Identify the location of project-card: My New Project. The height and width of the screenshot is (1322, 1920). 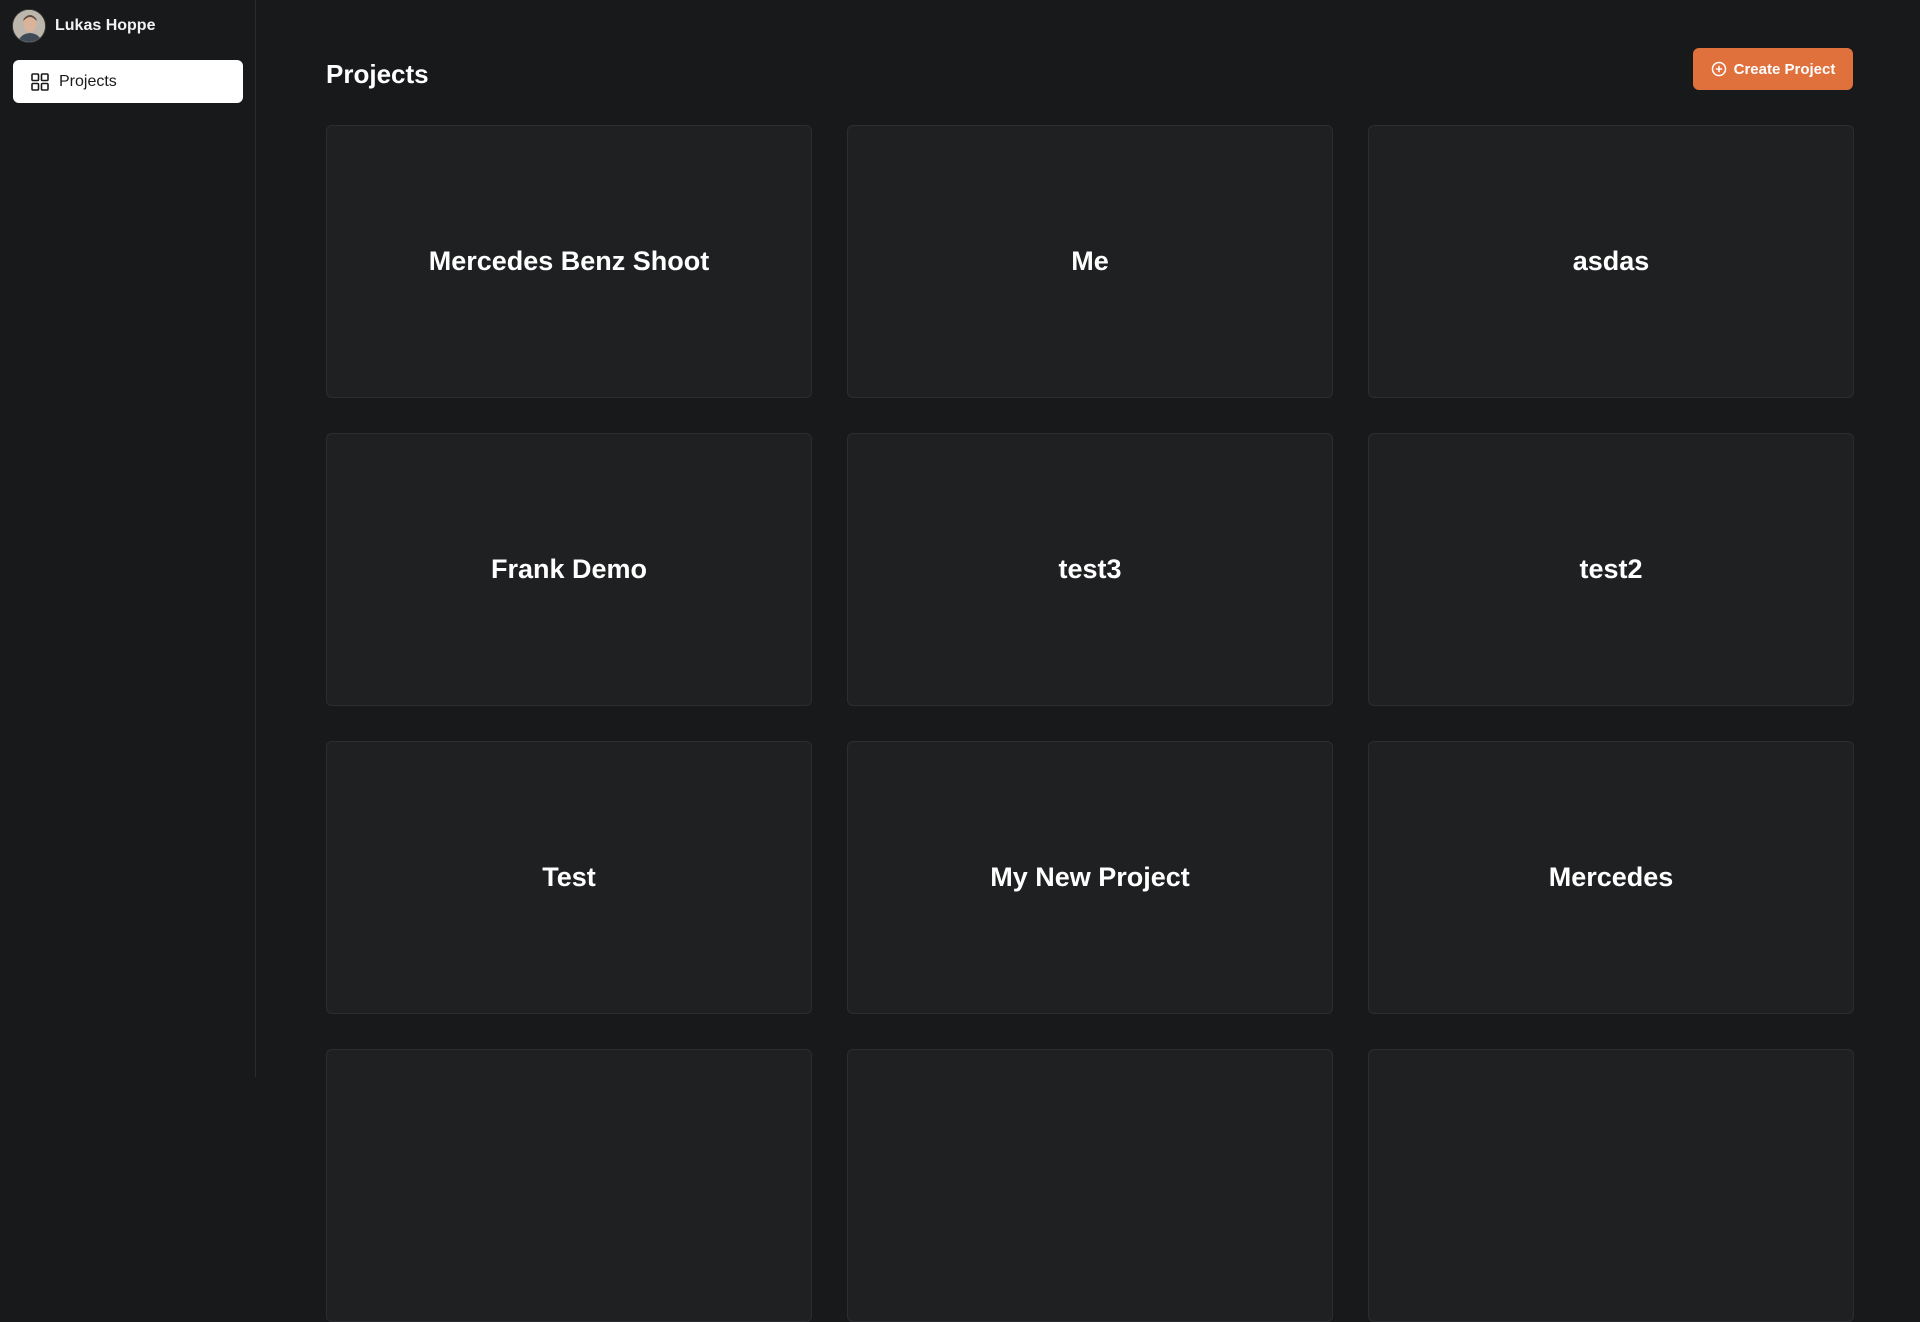
(1090, 877).